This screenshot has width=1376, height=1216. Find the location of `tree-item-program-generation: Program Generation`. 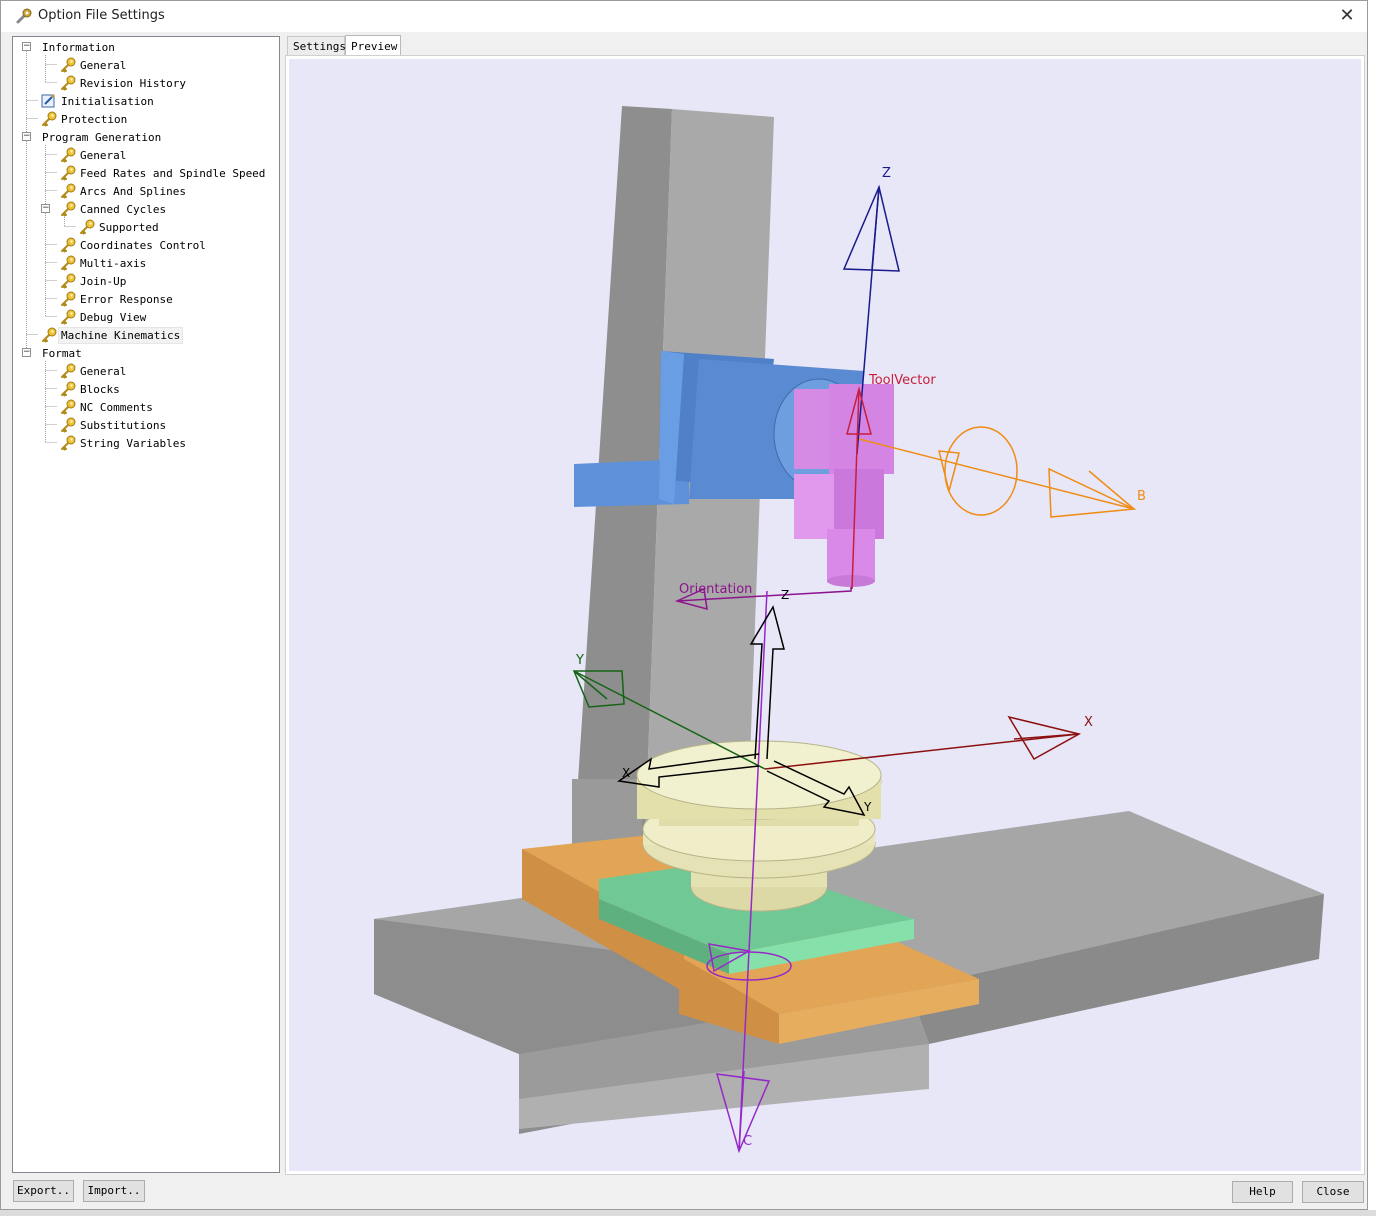

tree-item-program-generation: Program Generation is located at coordinates (101, 137).